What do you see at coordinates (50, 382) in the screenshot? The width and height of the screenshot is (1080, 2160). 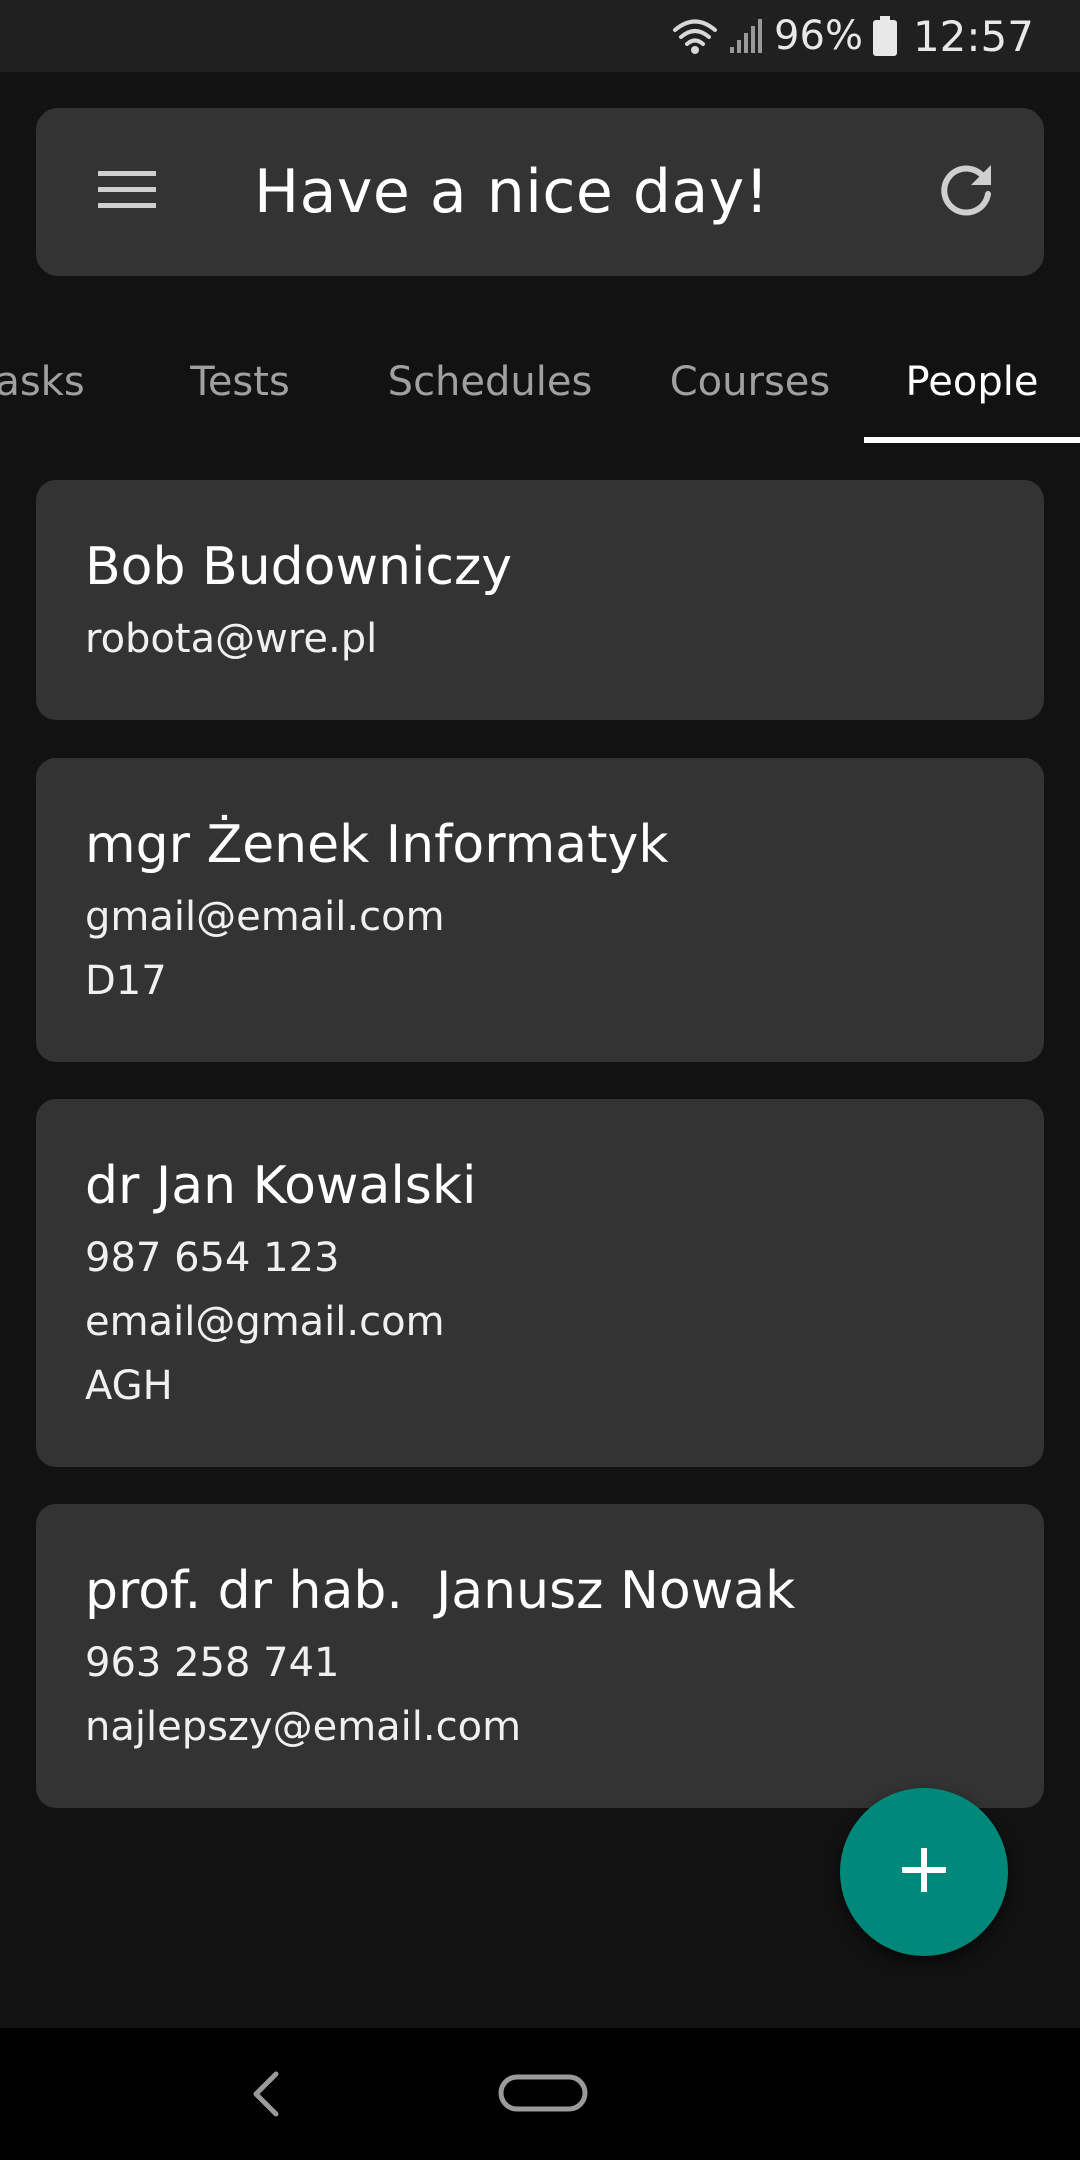 I see `tab-tasks: asks` at bounding box center [50, 382].